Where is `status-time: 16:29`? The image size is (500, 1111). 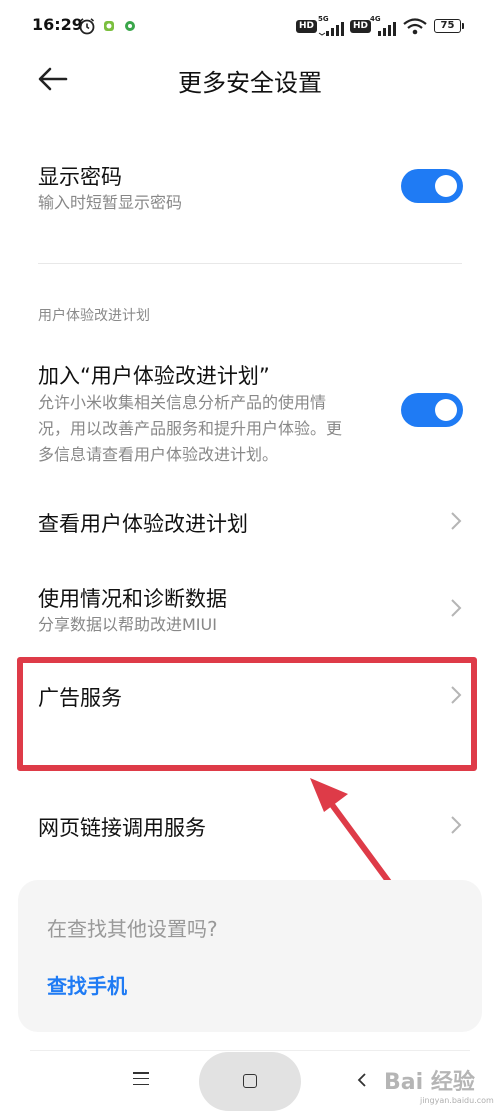
status-time: 16:29 is located at coordinates (57, 24).